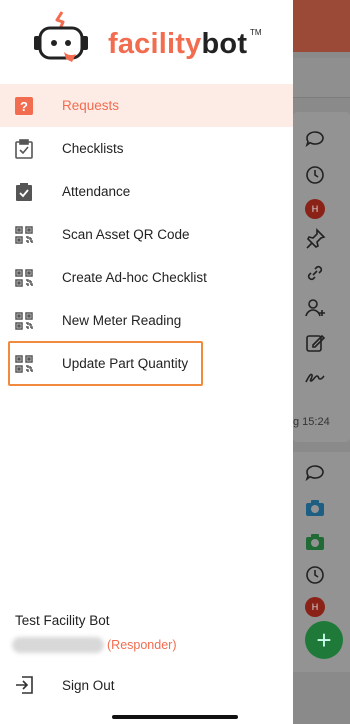  Describe the element at coordinates (321, 78) in the screenshot. I see `background-search-bar` at that location.